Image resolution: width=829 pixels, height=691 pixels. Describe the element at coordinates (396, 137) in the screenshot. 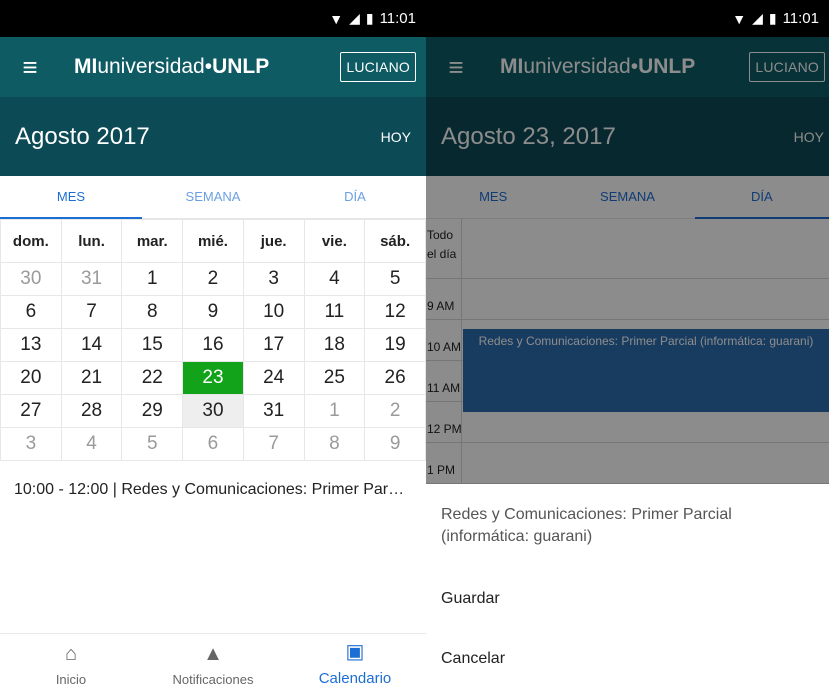

I see `today-button: HOY` at that location.